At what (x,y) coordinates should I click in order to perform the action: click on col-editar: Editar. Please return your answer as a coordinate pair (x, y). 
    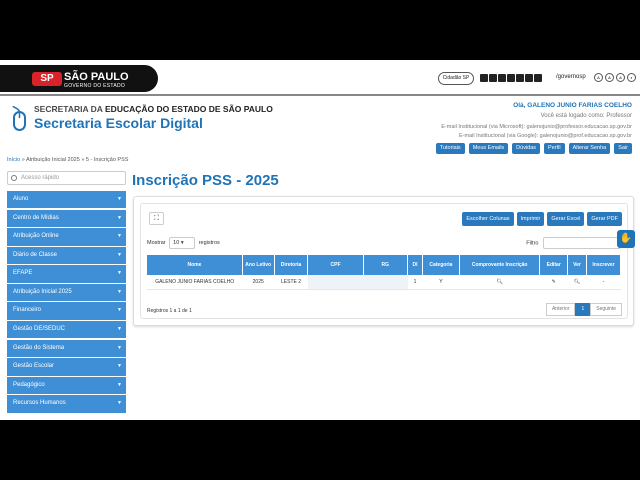
    Looking at the image, I should click on (553, 265).